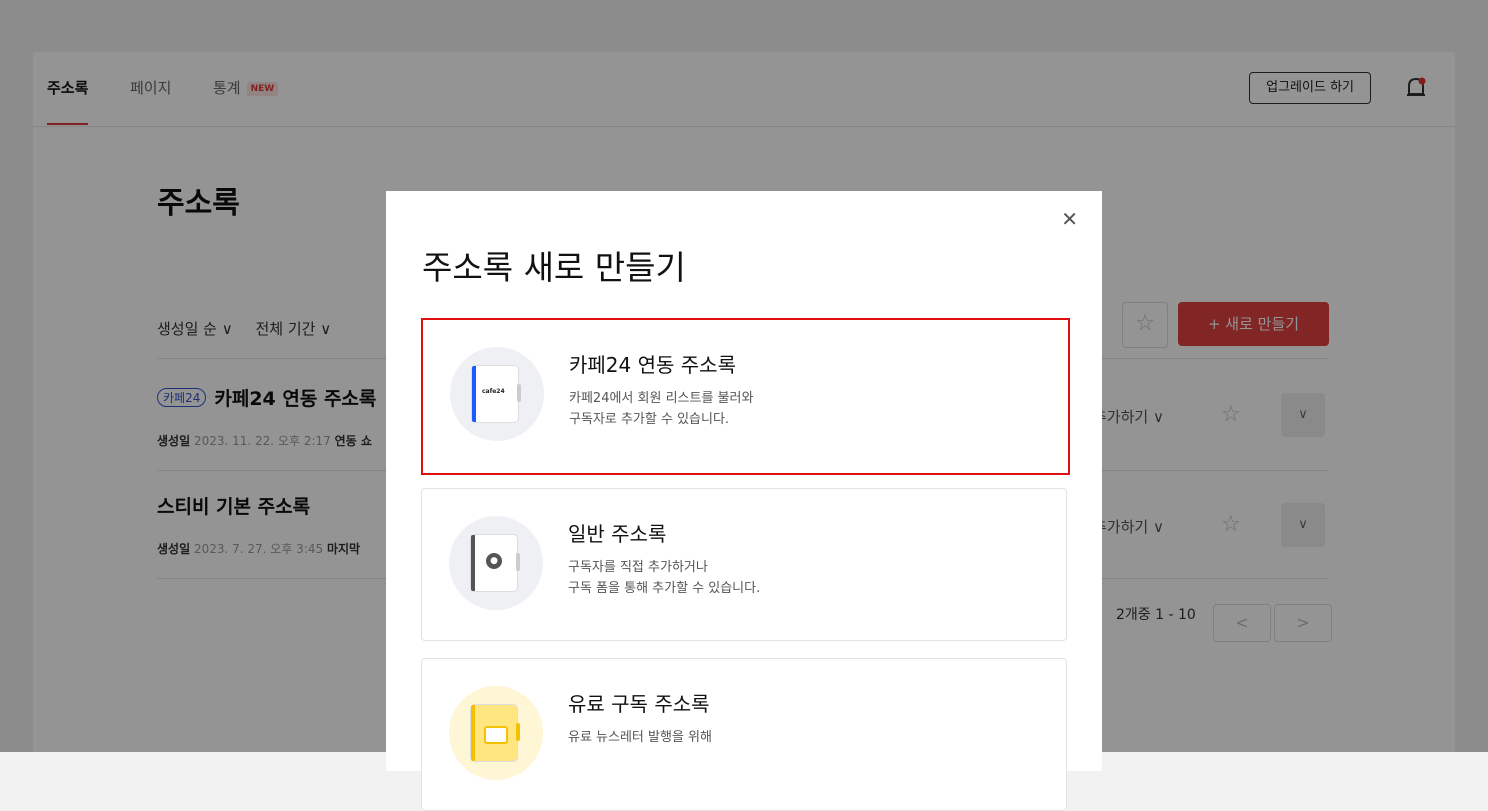 Image resolution: width=1488 pixels, height=811 pixels. I want to click on book-icon, so click(495, 733).